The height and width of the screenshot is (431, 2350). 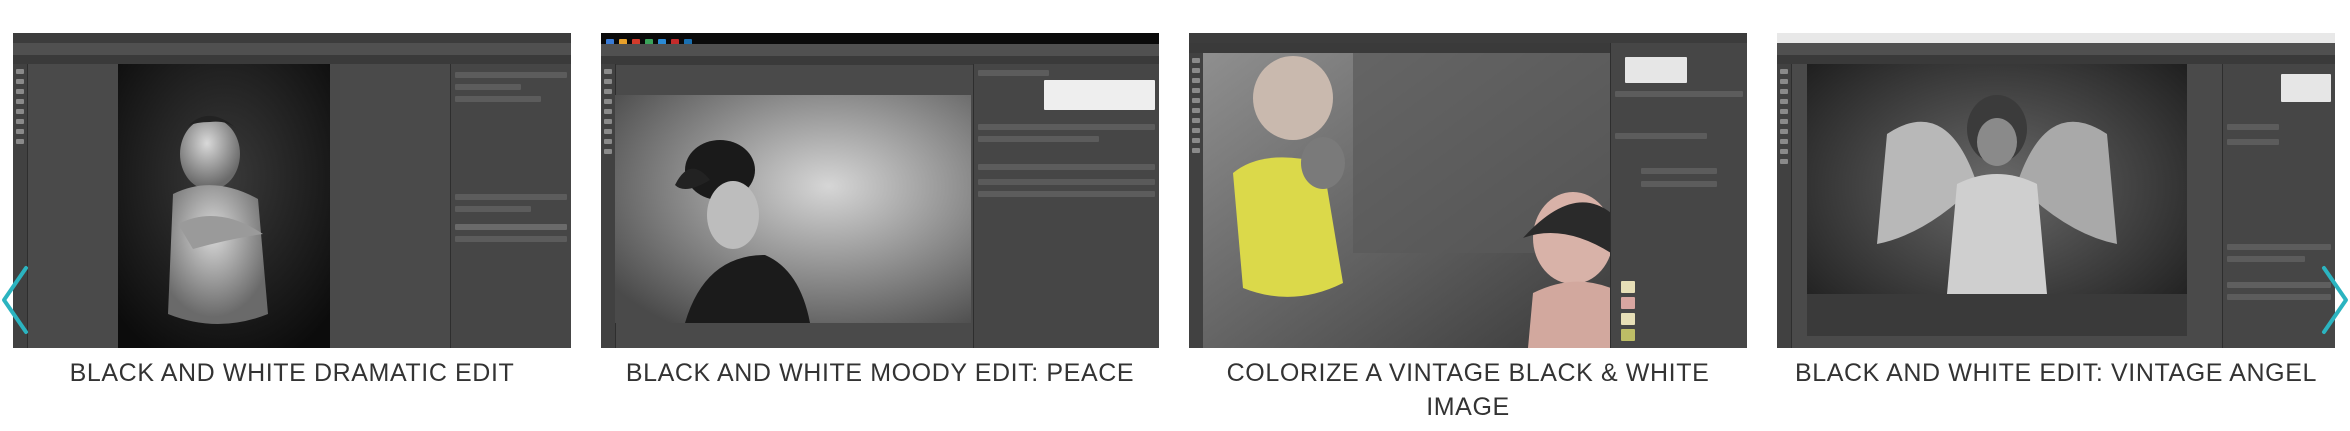 What do you see at coordinates (292, 373) in the screenshot?
I see `card-caption: BLACK AND WHITE DRAMATIC EDIT` at bounding box center [292, 373].